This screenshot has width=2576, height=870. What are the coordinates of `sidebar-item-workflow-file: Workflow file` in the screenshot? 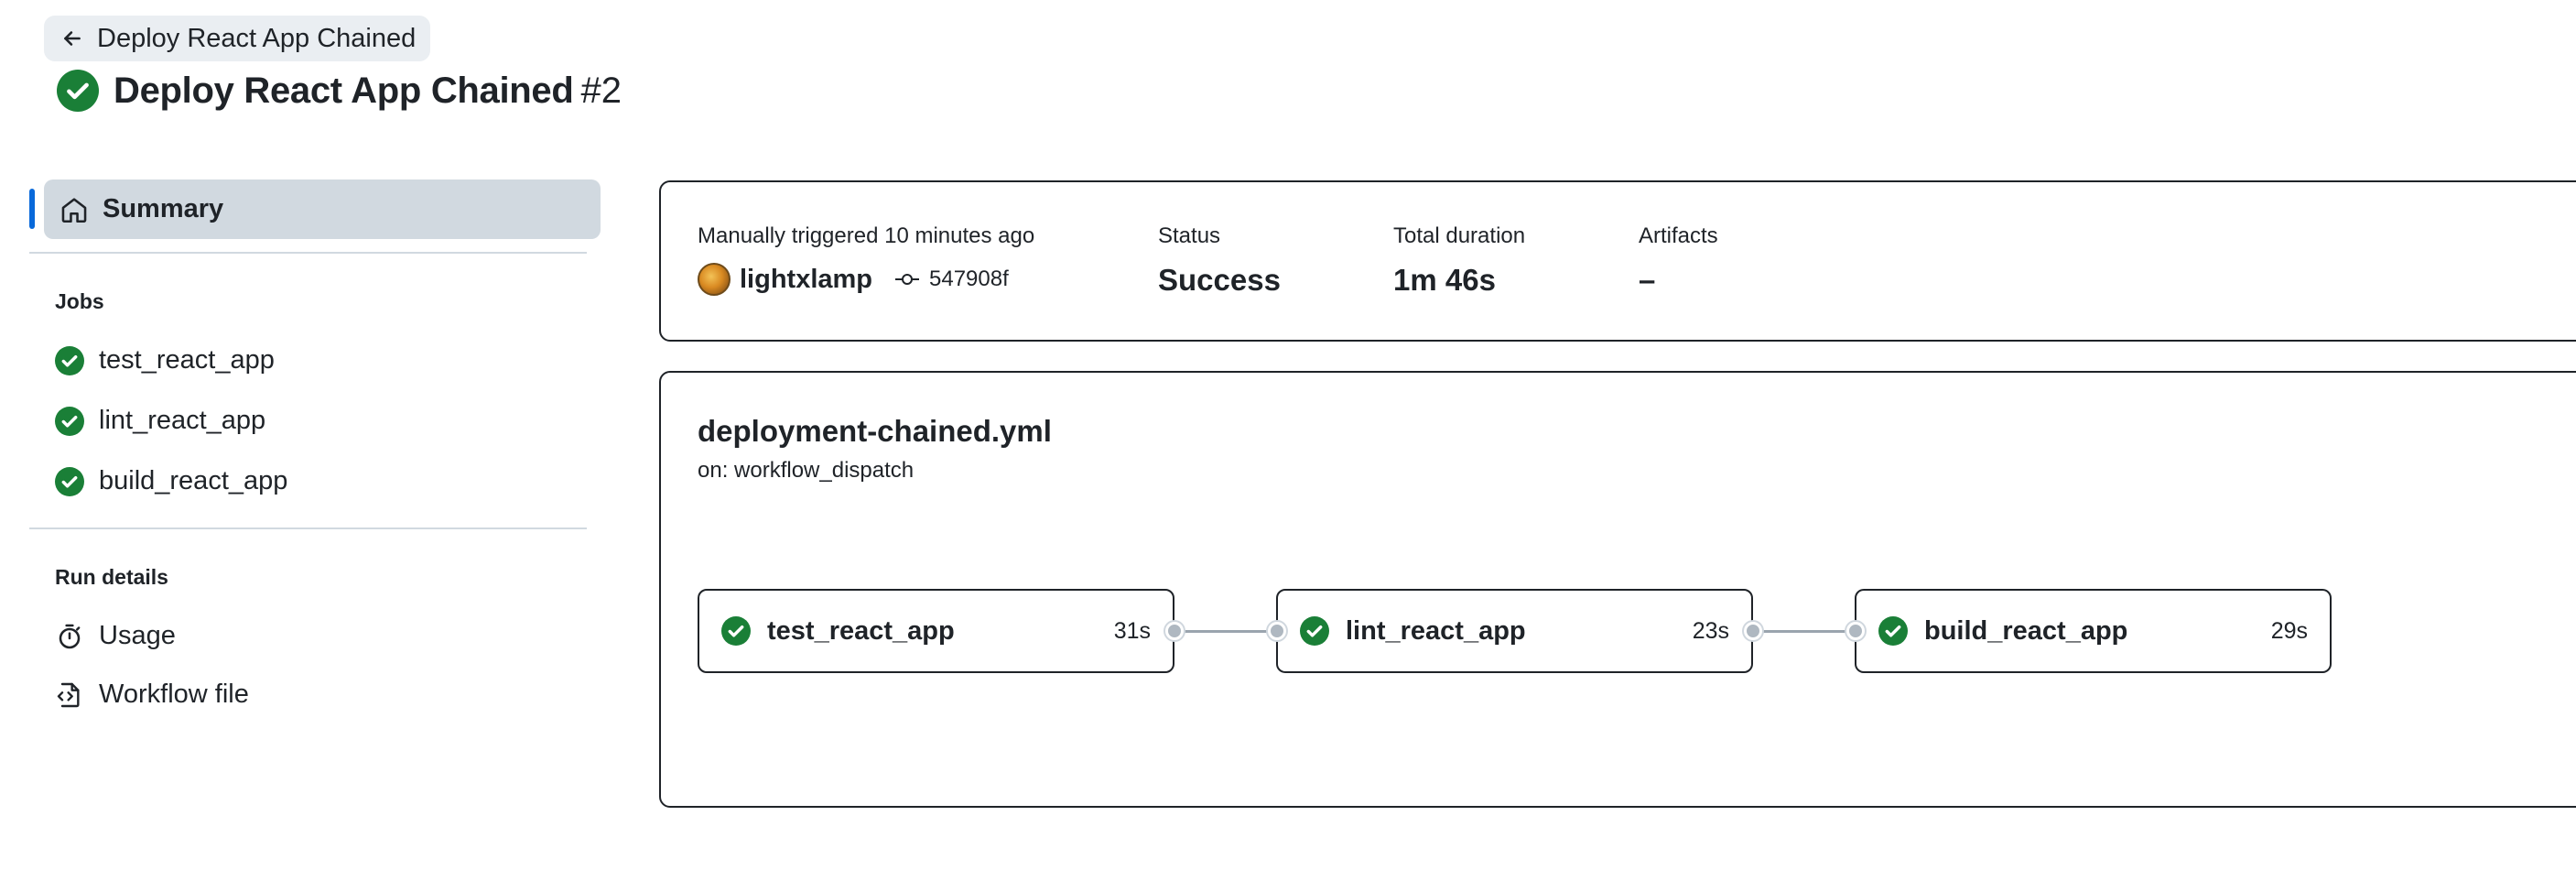 It's located at (152, 695).